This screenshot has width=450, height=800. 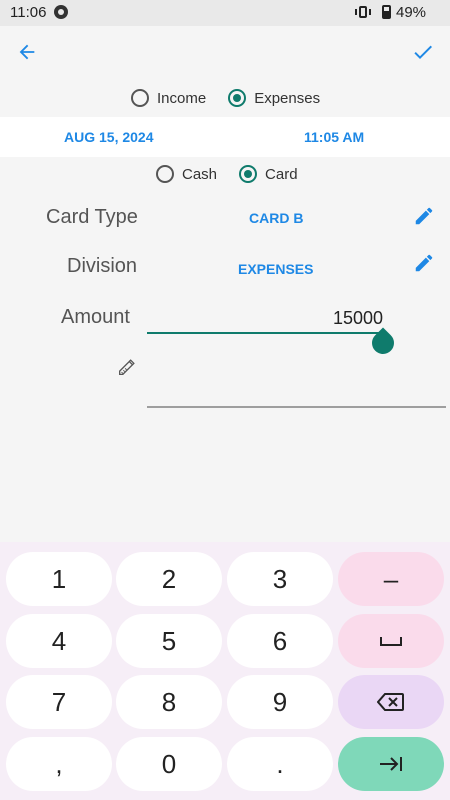 I want to click on key-7: 7, so click(x=59, y=702).